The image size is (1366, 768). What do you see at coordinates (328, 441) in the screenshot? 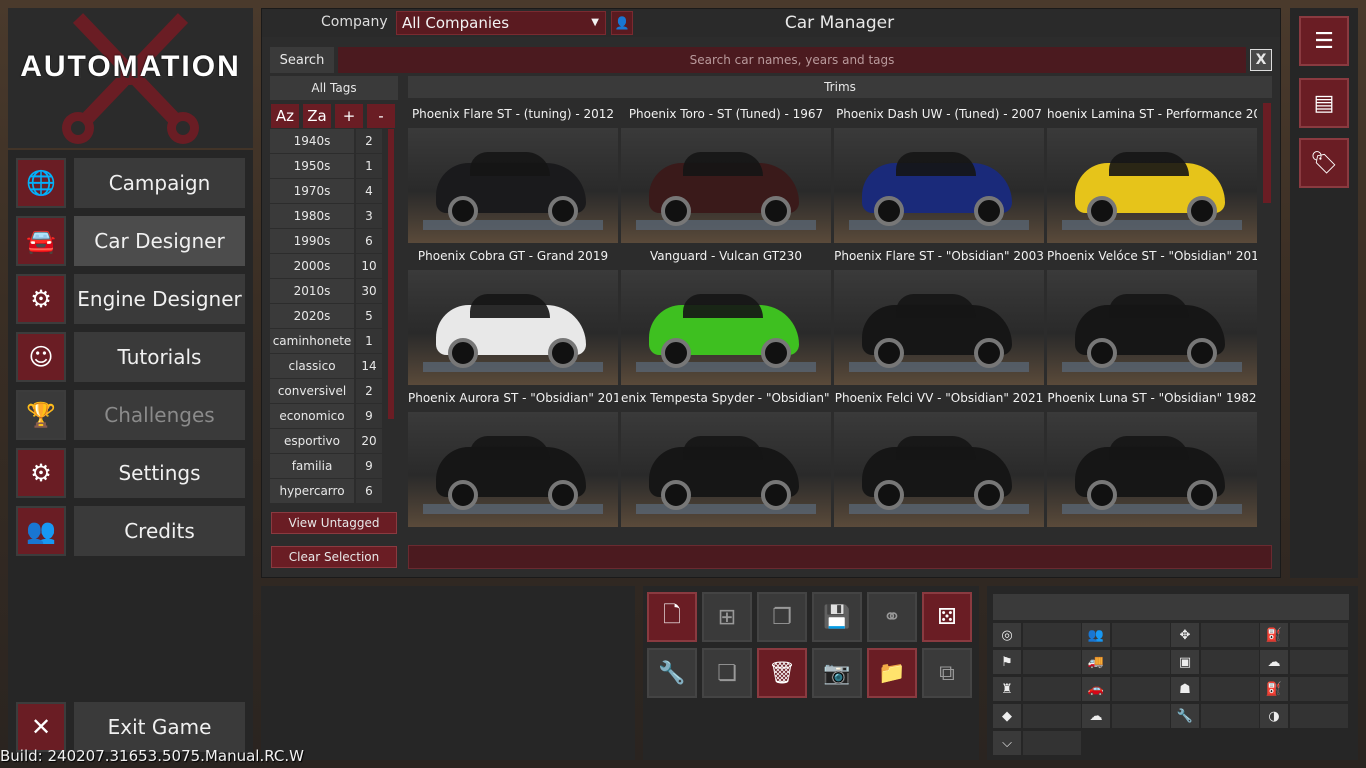
I see `tag-row: esportivo 20` at bounding box center [328, 441].